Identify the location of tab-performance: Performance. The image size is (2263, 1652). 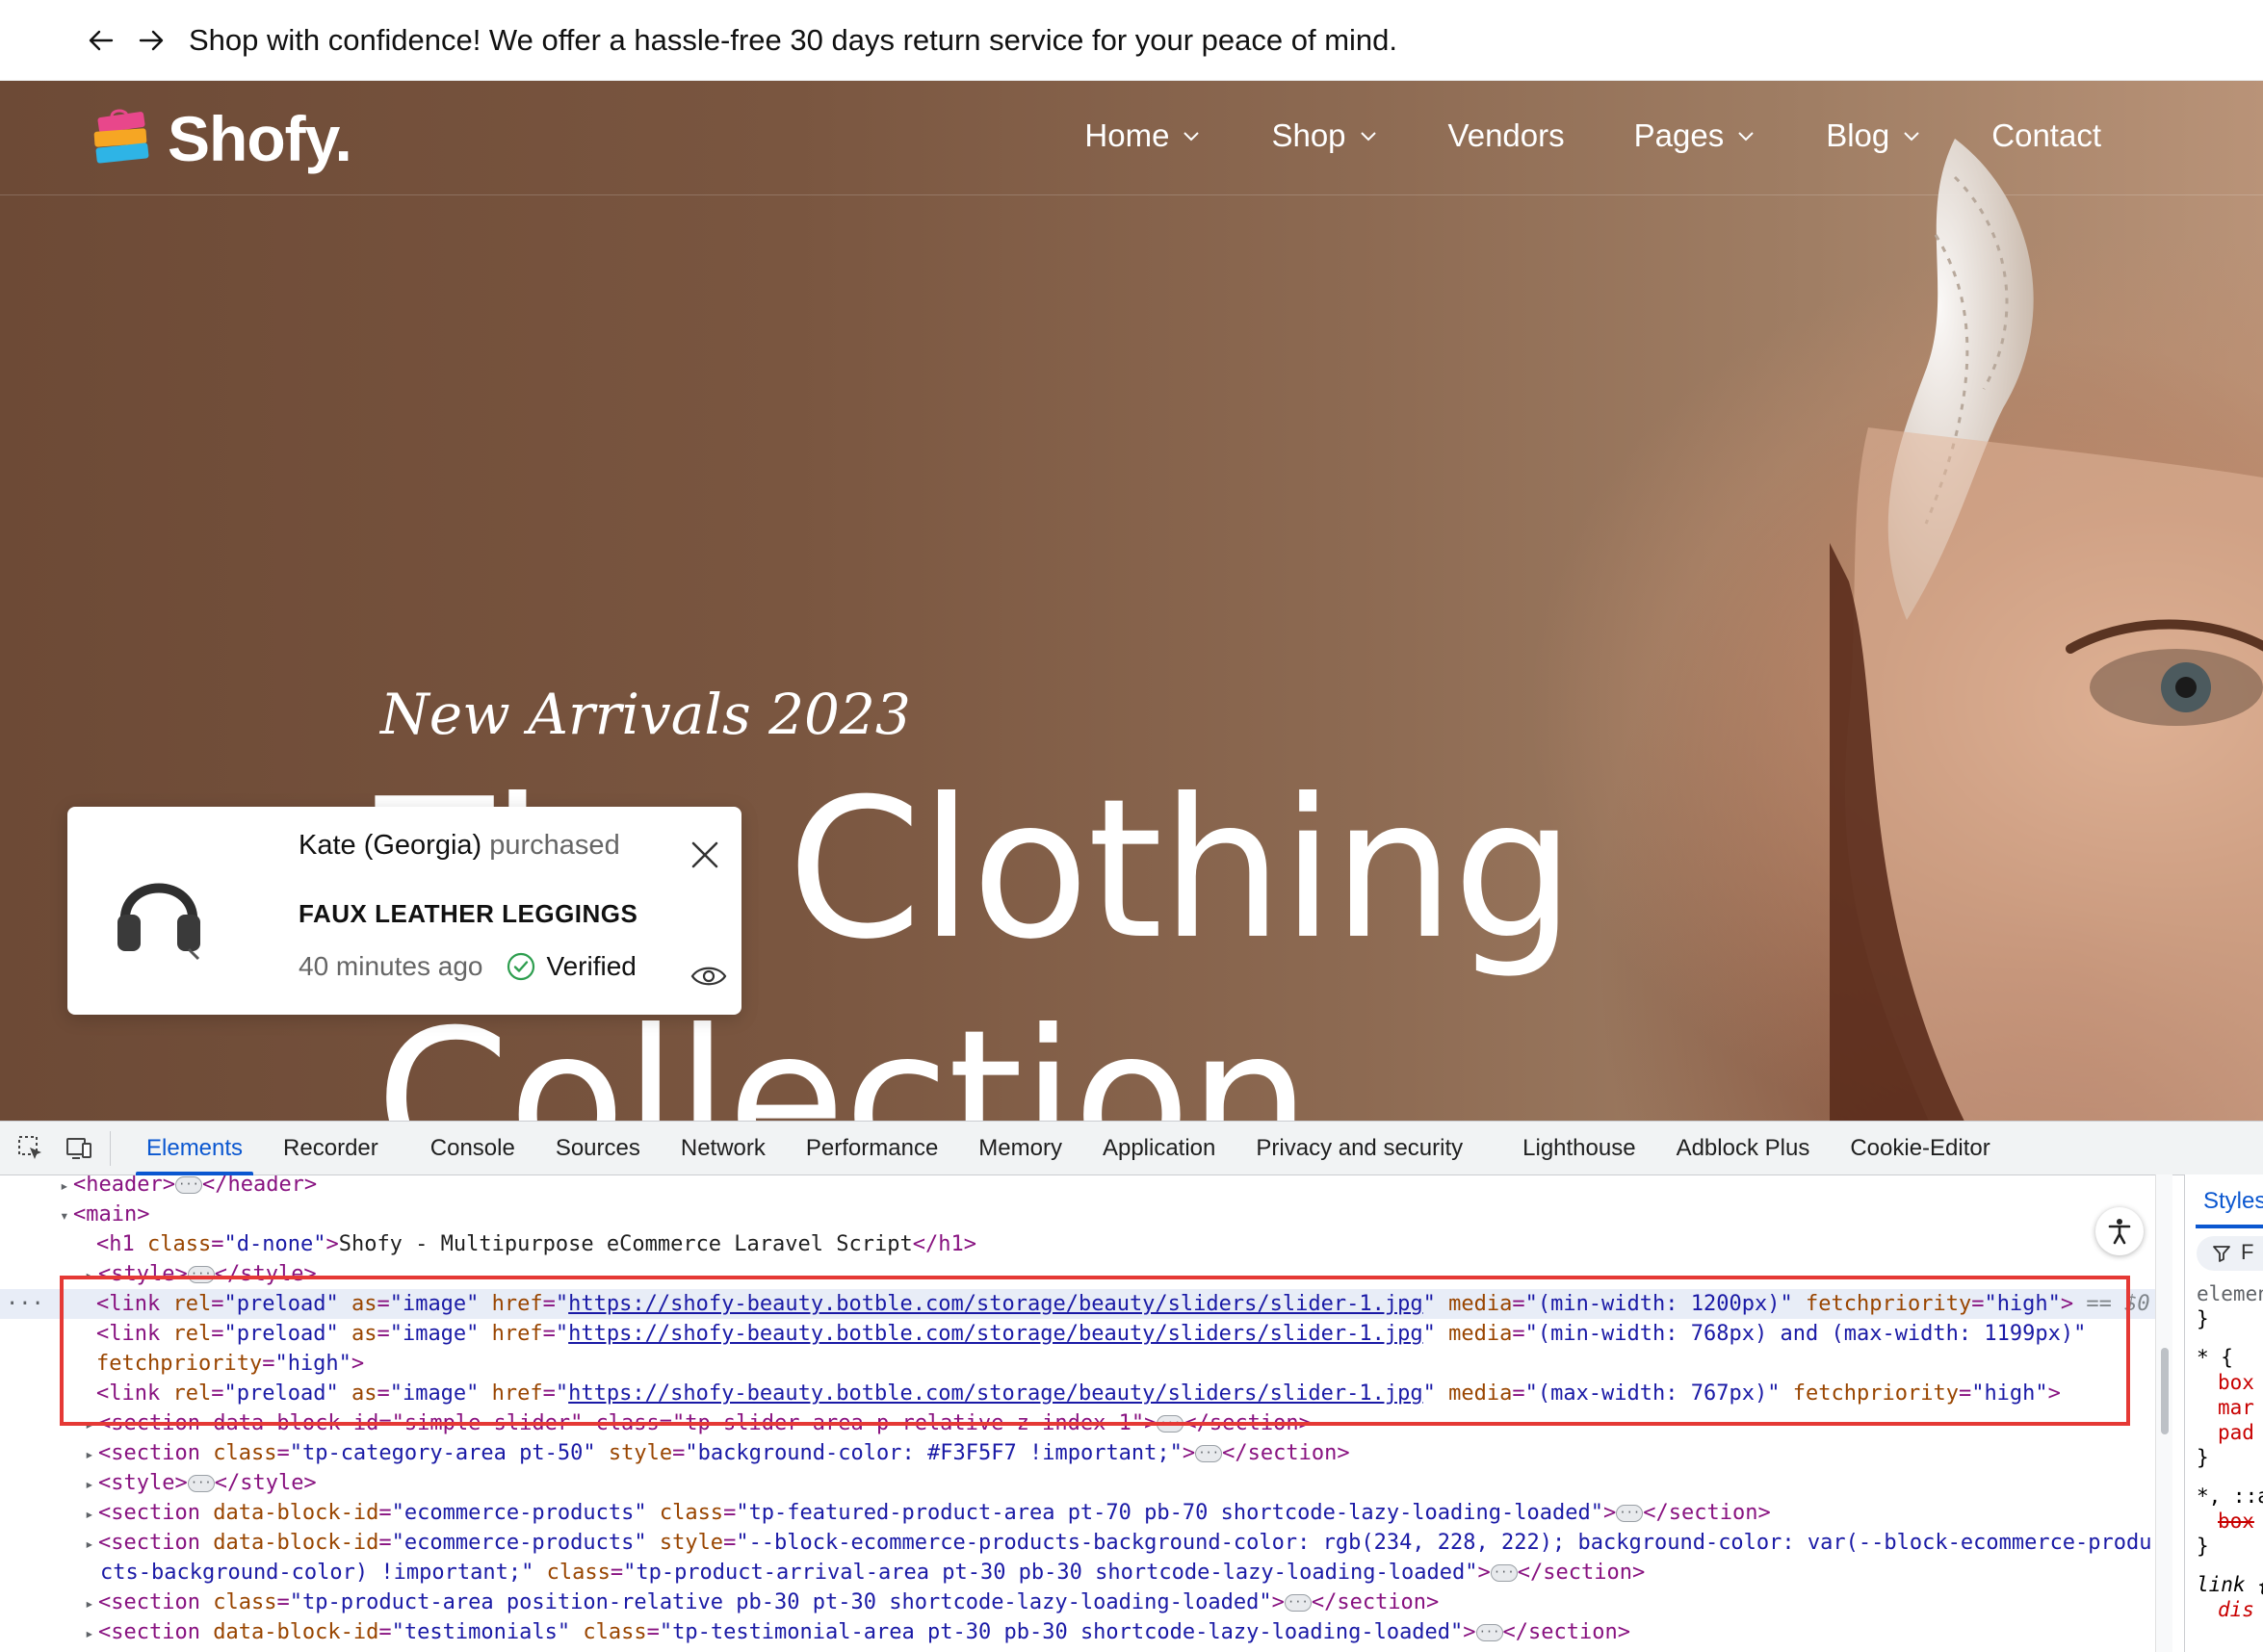
(872, 1148).